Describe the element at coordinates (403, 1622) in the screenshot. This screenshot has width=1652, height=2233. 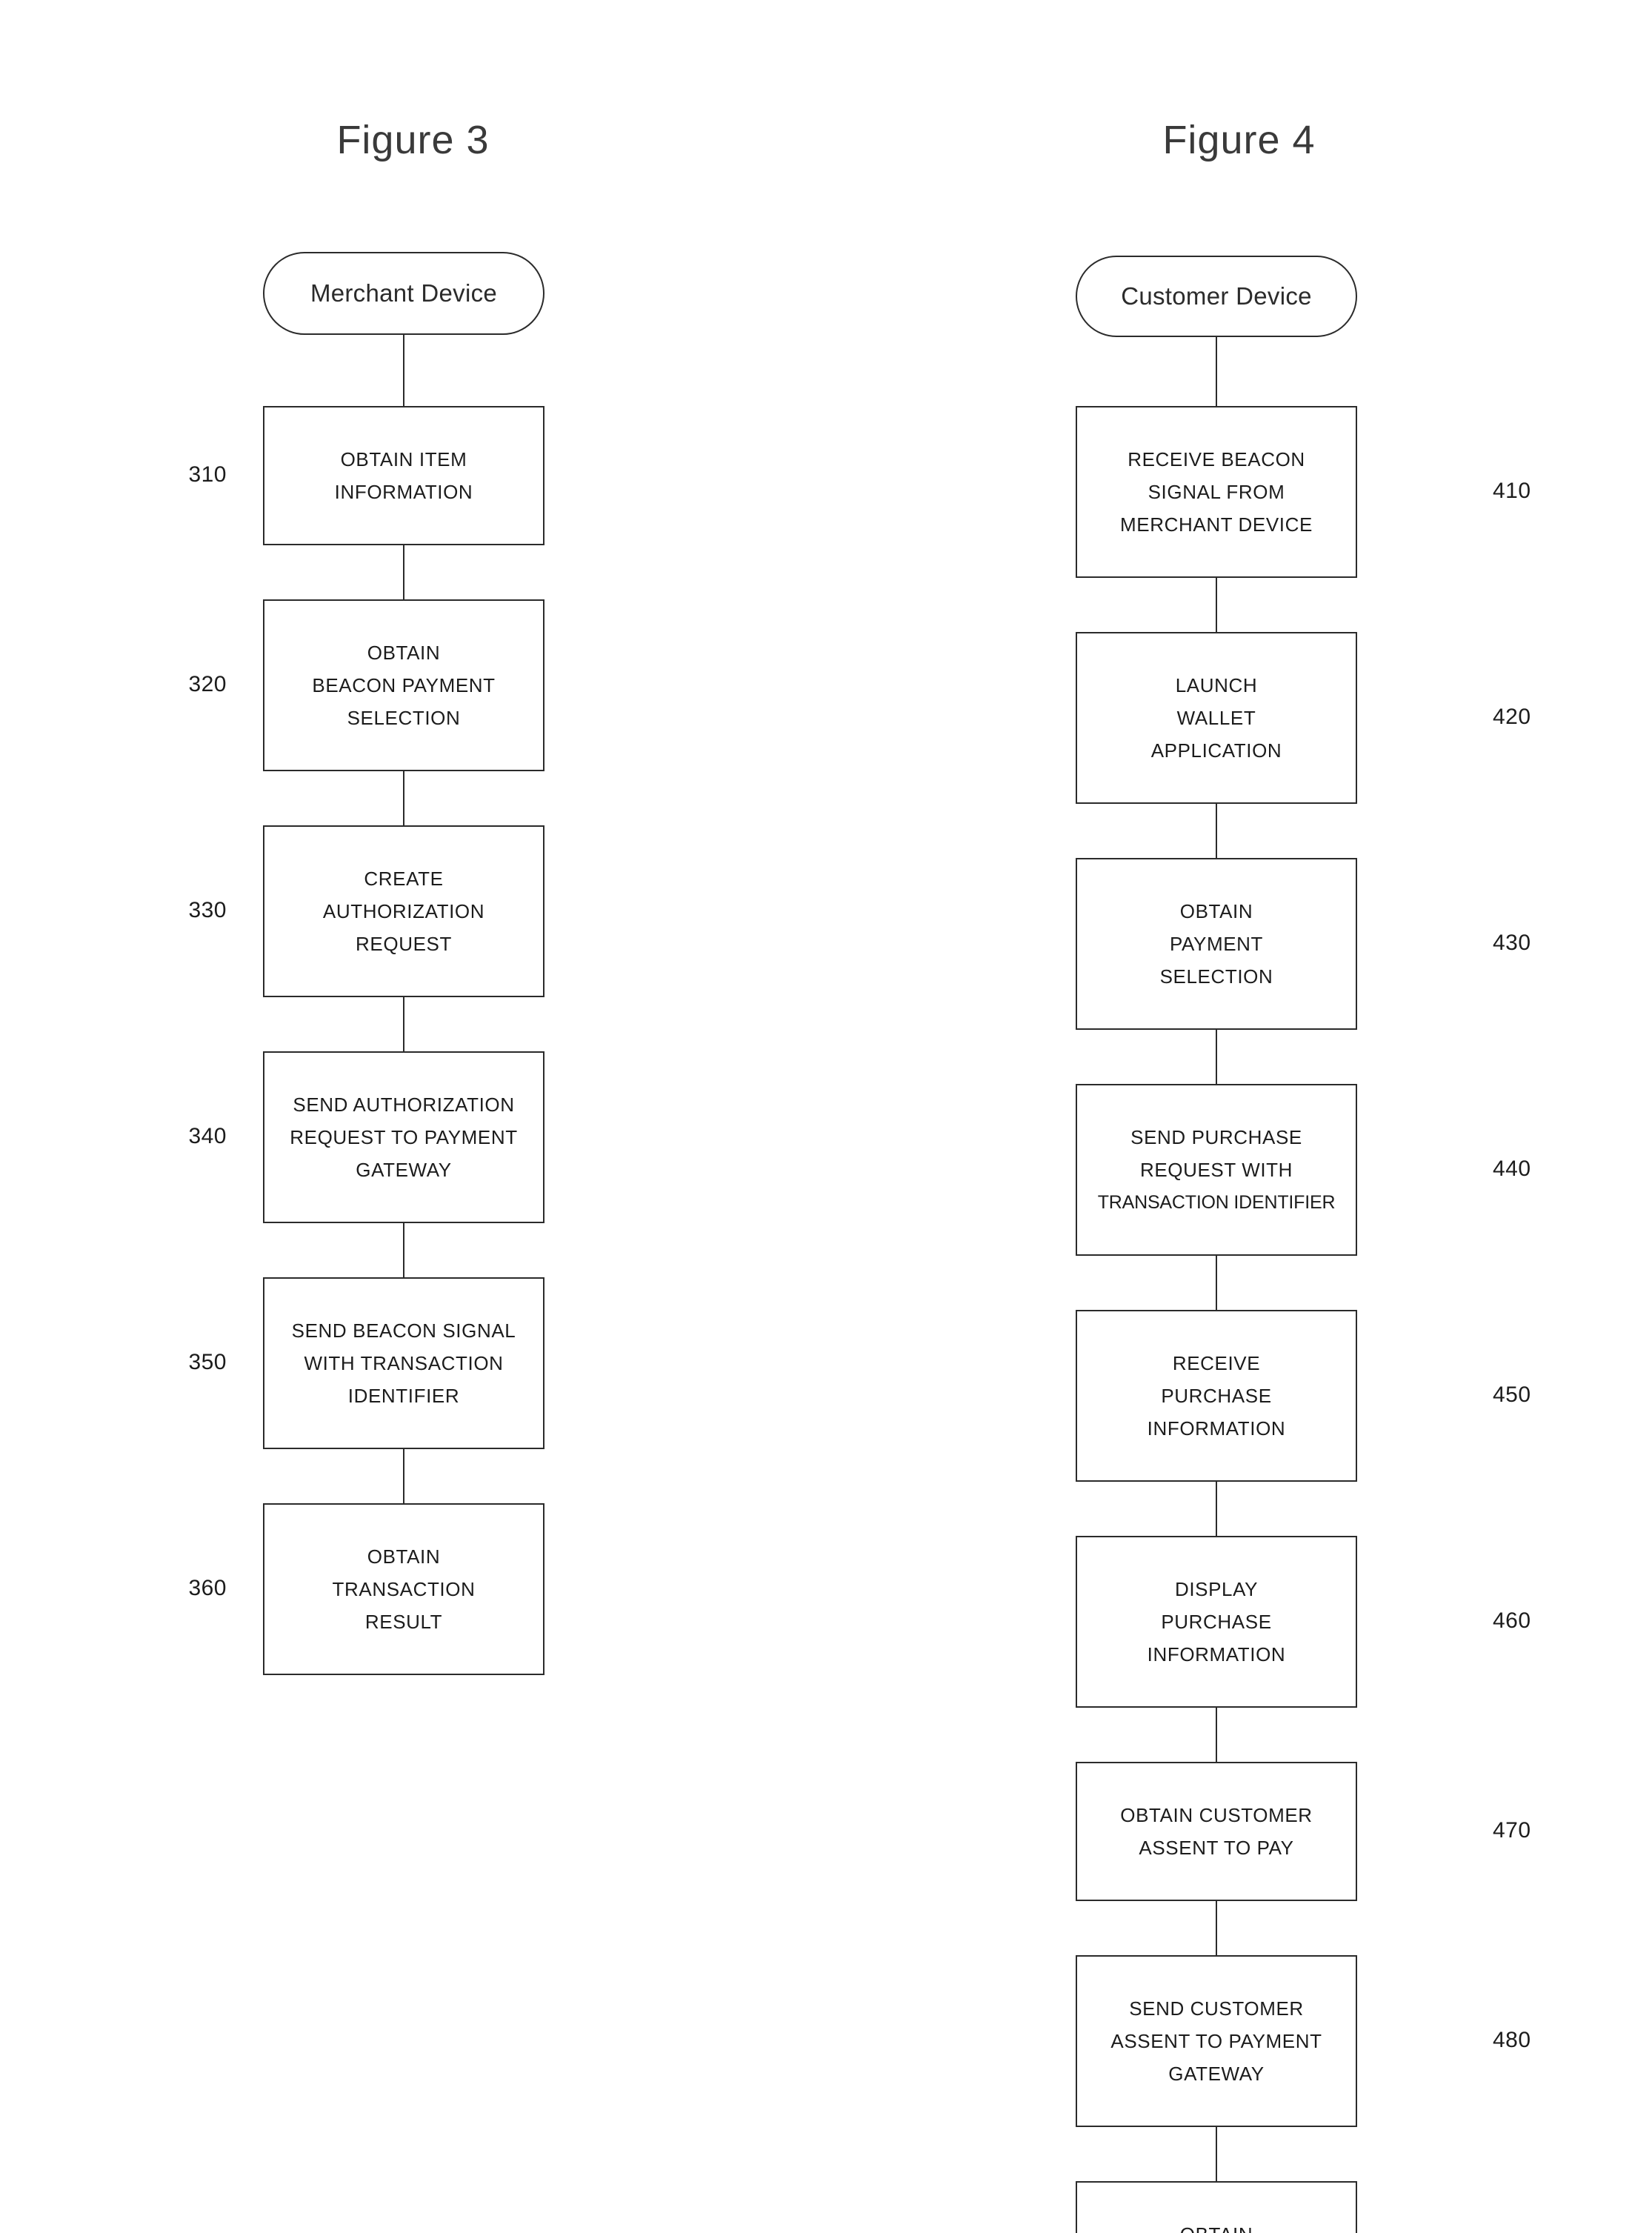
I see `process-box-360-line-3: RESULT` at that location.